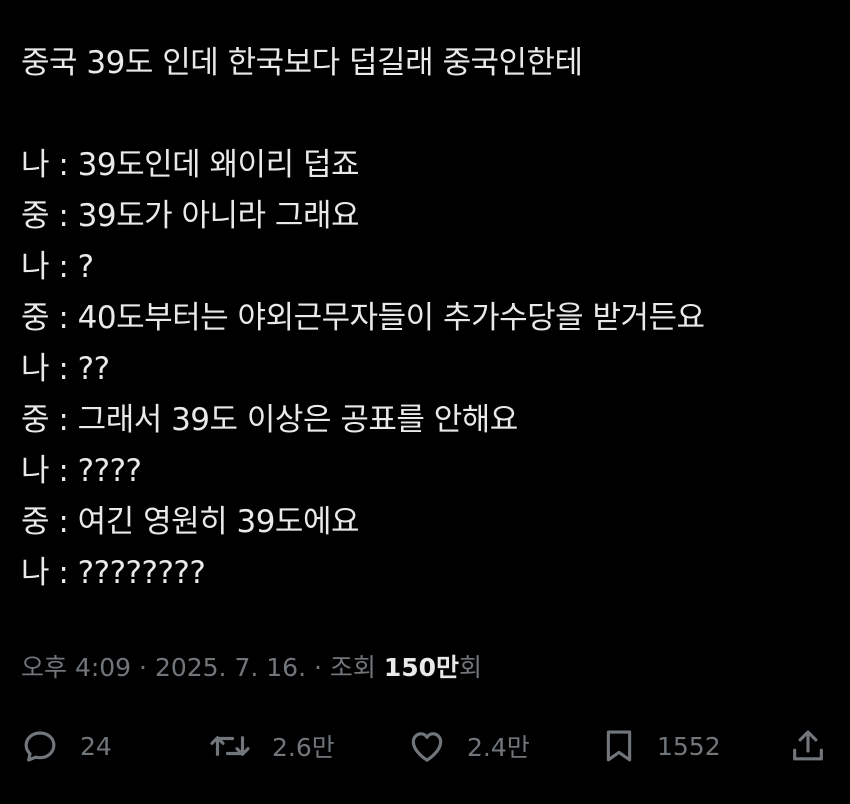 Image resolution: width=850 pixels, height=804 pixels. What do you see at coordinates (363, 318) in the screenshot?
I see `tweet-line: 중 : 40도부터는 야외근무자들이 추가수당을 받거든요` at bounding box center [363, 318].